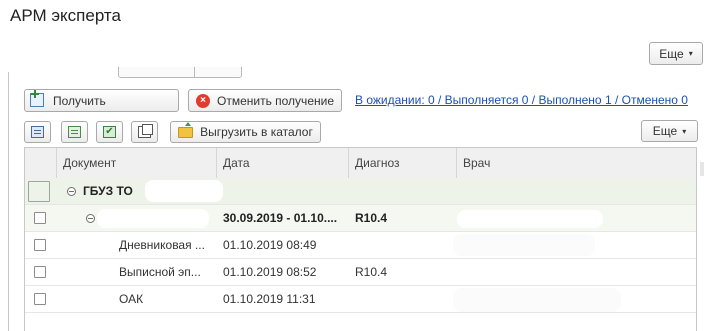  I want to click on copy-icon, so click(145, 131).